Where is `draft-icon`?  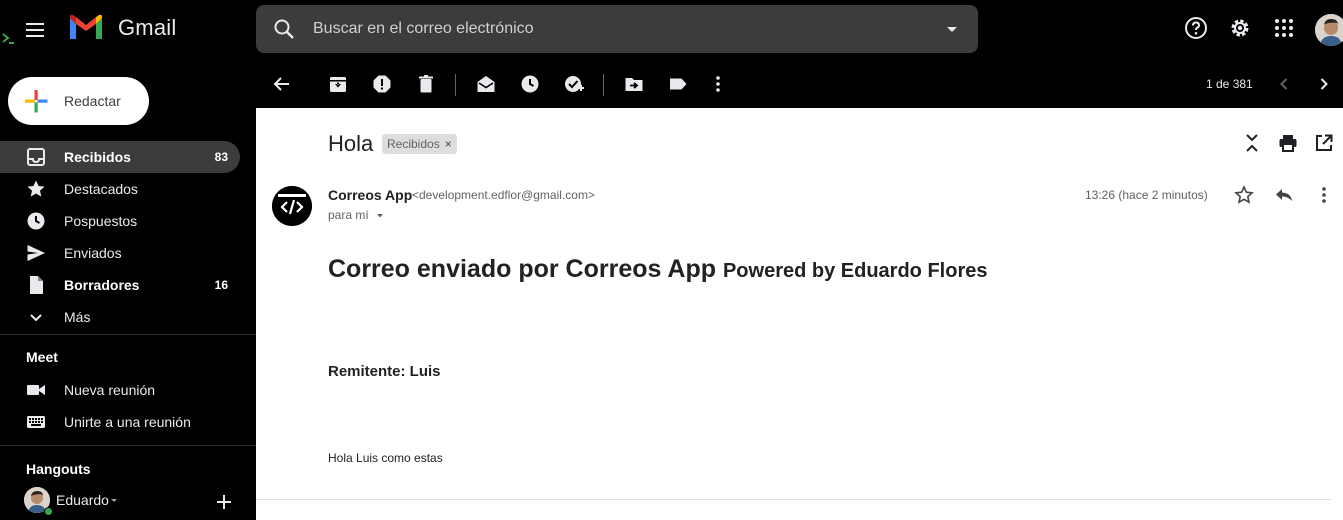 draft-icon is located at coordinates (36, 285).